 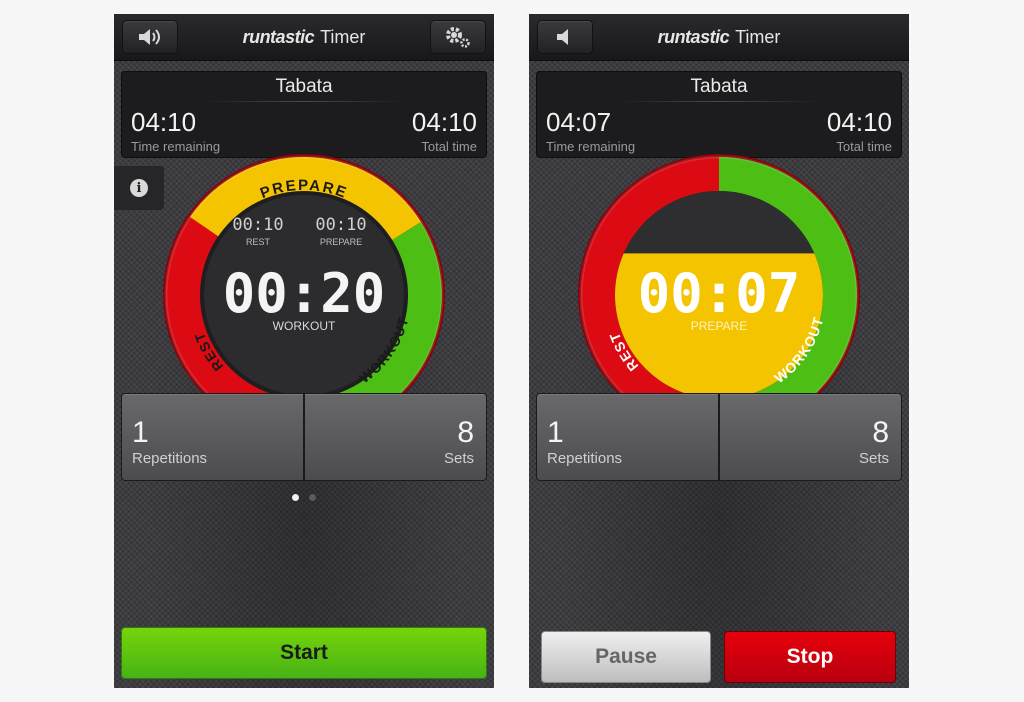 What do you see at coordinates (304, 293) in the screenshot?
I see `main-timer: 00:20` at bounding box center [304, 293].